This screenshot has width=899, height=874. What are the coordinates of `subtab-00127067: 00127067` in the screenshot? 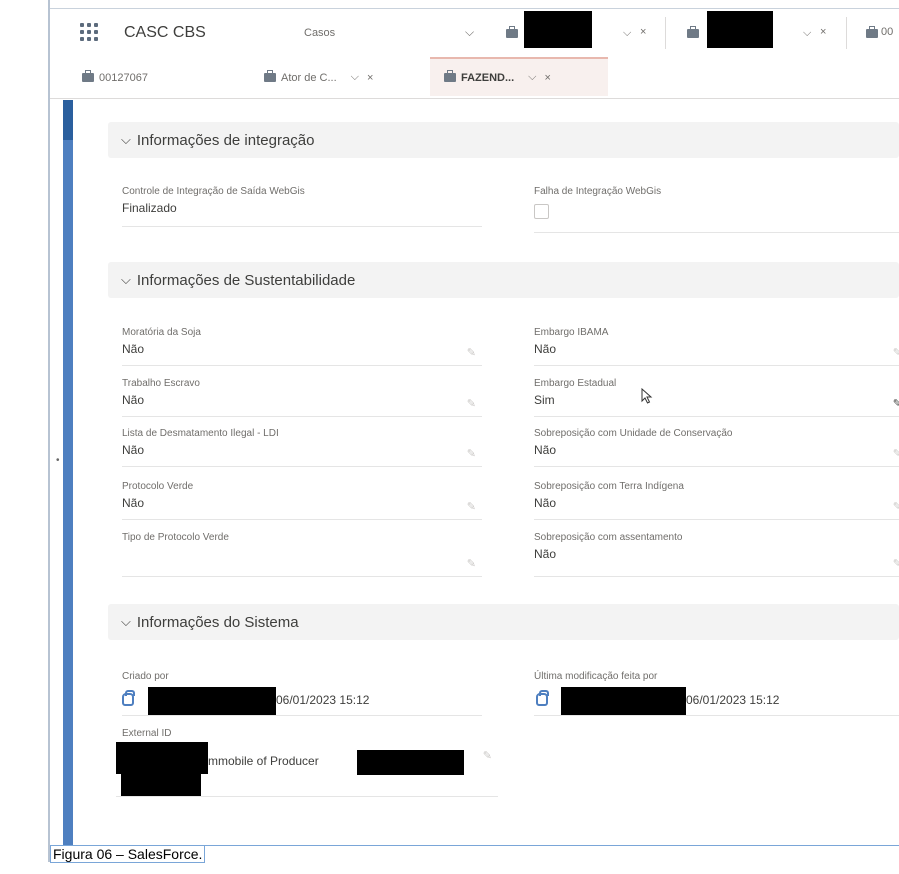 It's located at (115, 77).